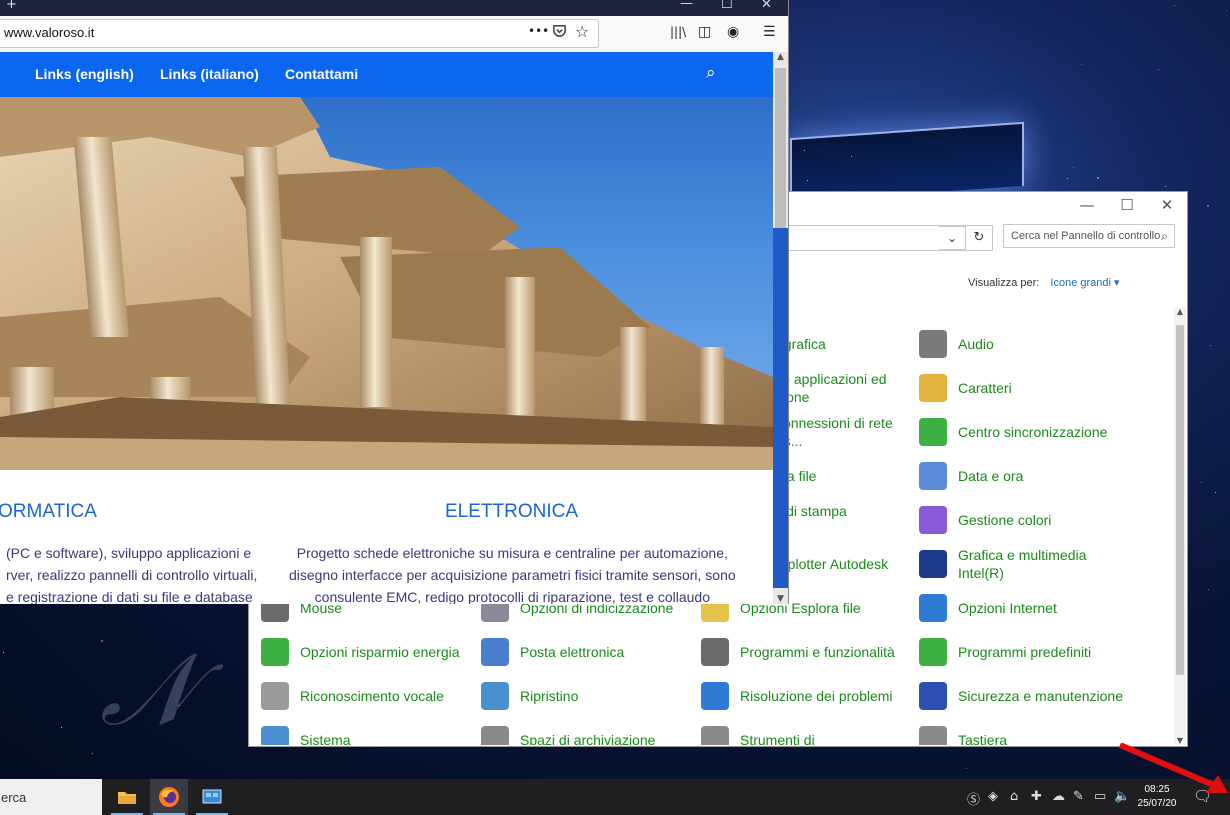  Describe the element at coordinates (793, 397) in the screenshot. I see `cp-item-label-line: zione` at that location.